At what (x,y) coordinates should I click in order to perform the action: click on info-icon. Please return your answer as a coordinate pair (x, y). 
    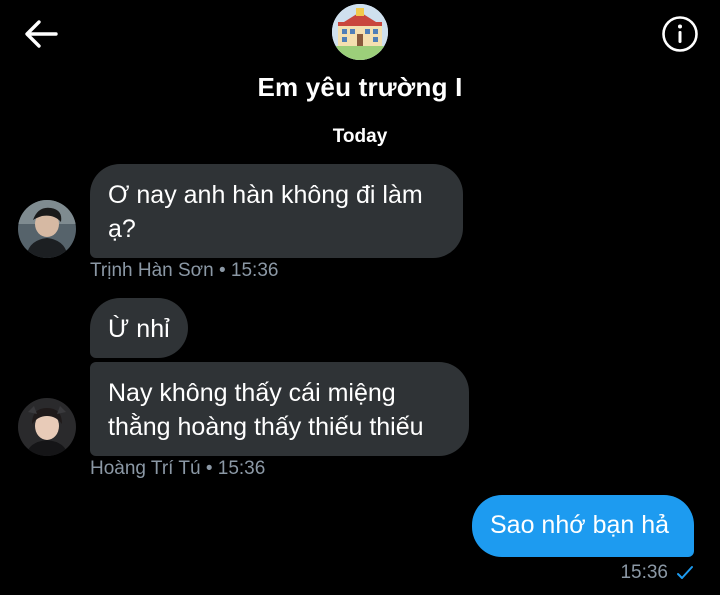
    Looking at the image, I should click on (680, 34).